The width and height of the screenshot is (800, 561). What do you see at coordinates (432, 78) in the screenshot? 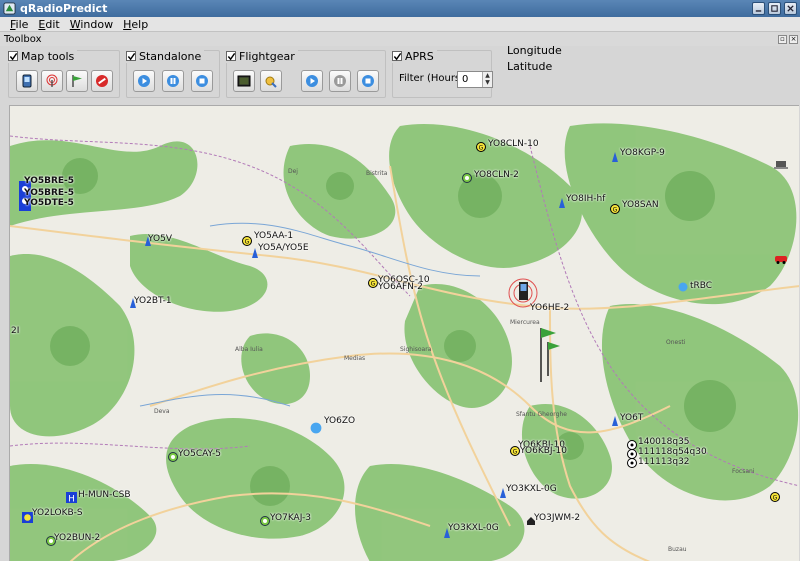
I see `filter-hours-label: Filter (Hours)` at bounding box center [432, 78].